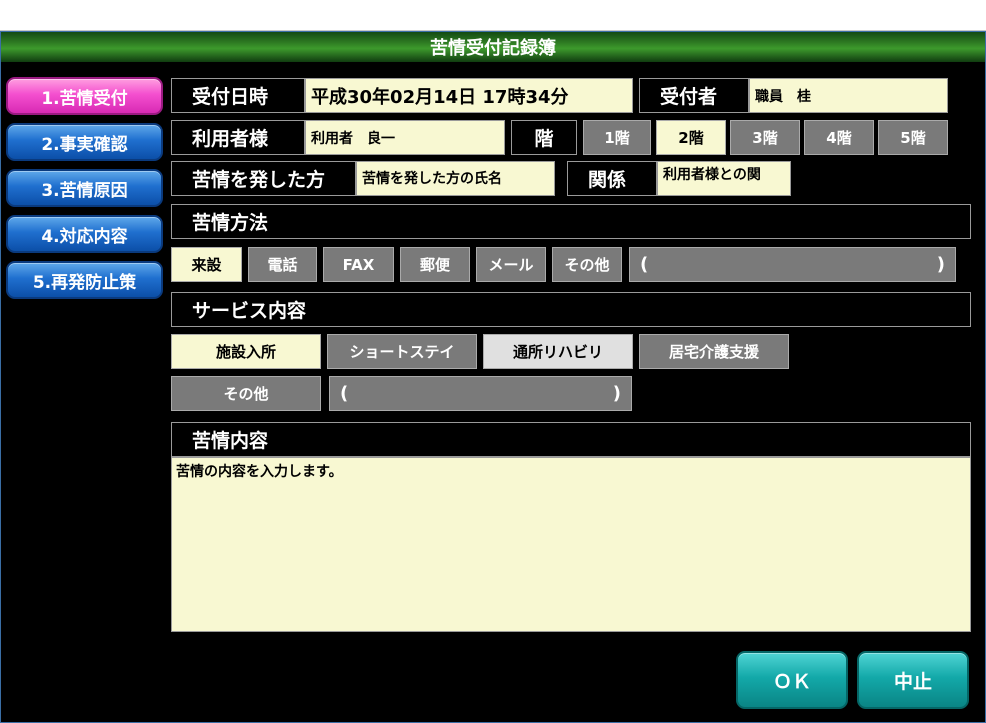  What do you see at coordinates (480, 393) in the screenshot?
I see `service-other-field: ( )` at bounding box center [480, 393].